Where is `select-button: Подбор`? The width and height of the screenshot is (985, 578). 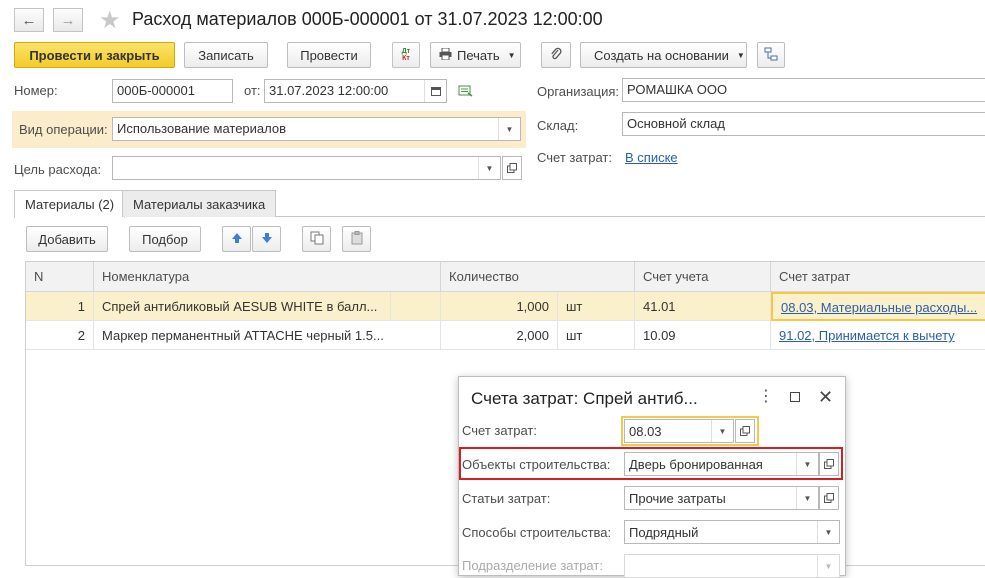
select-button: Подбор is located at coordinates (165, 239).